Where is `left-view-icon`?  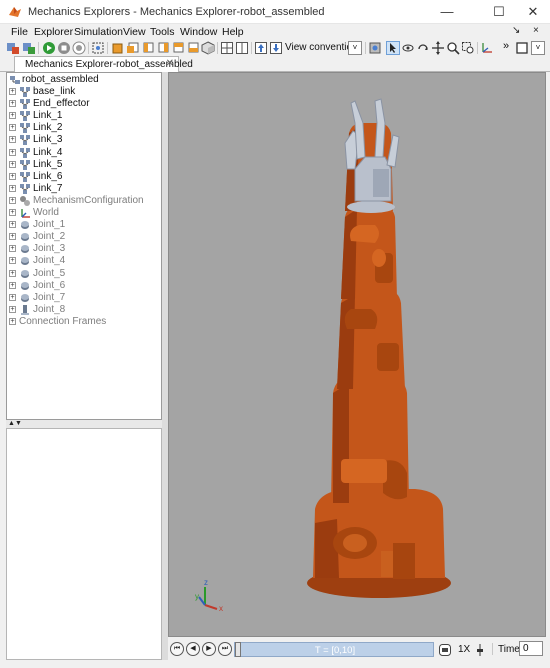 left-view-icon is located at coordinates (148, 48).